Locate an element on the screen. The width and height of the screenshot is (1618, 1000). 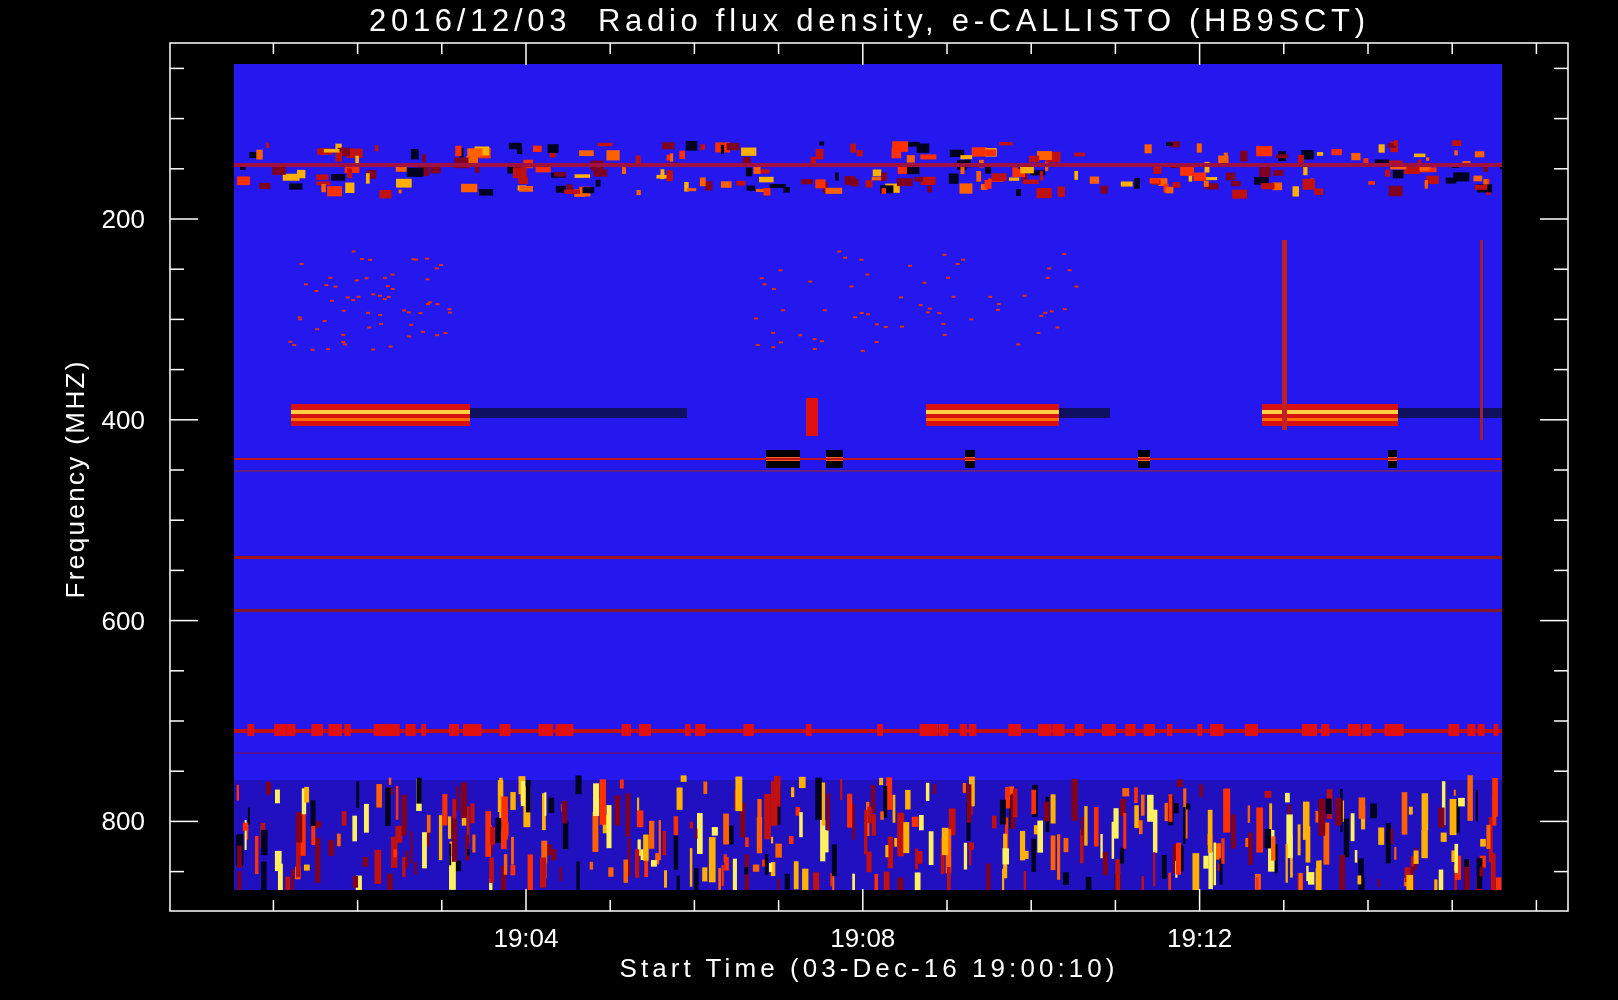
chart-title: 2016/12/03 Radio flux density, e-CALLISTO (HB9SCT) is located at coordinates (867, 20).